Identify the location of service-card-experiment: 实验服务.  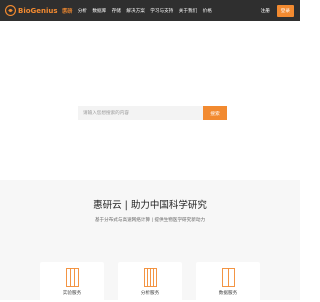
(72, 282).